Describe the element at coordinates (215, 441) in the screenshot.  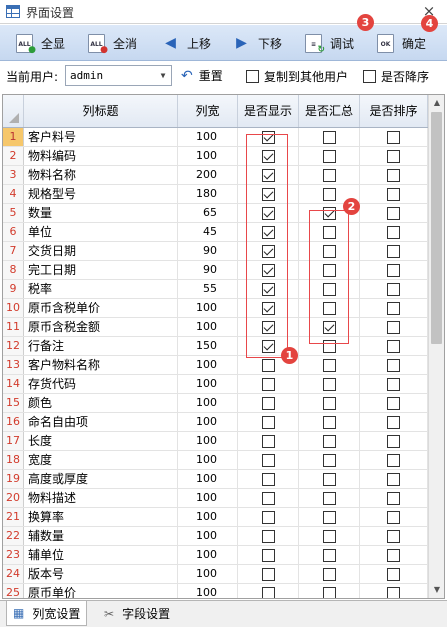
I see `table-row: 17 长度 100` at that location.